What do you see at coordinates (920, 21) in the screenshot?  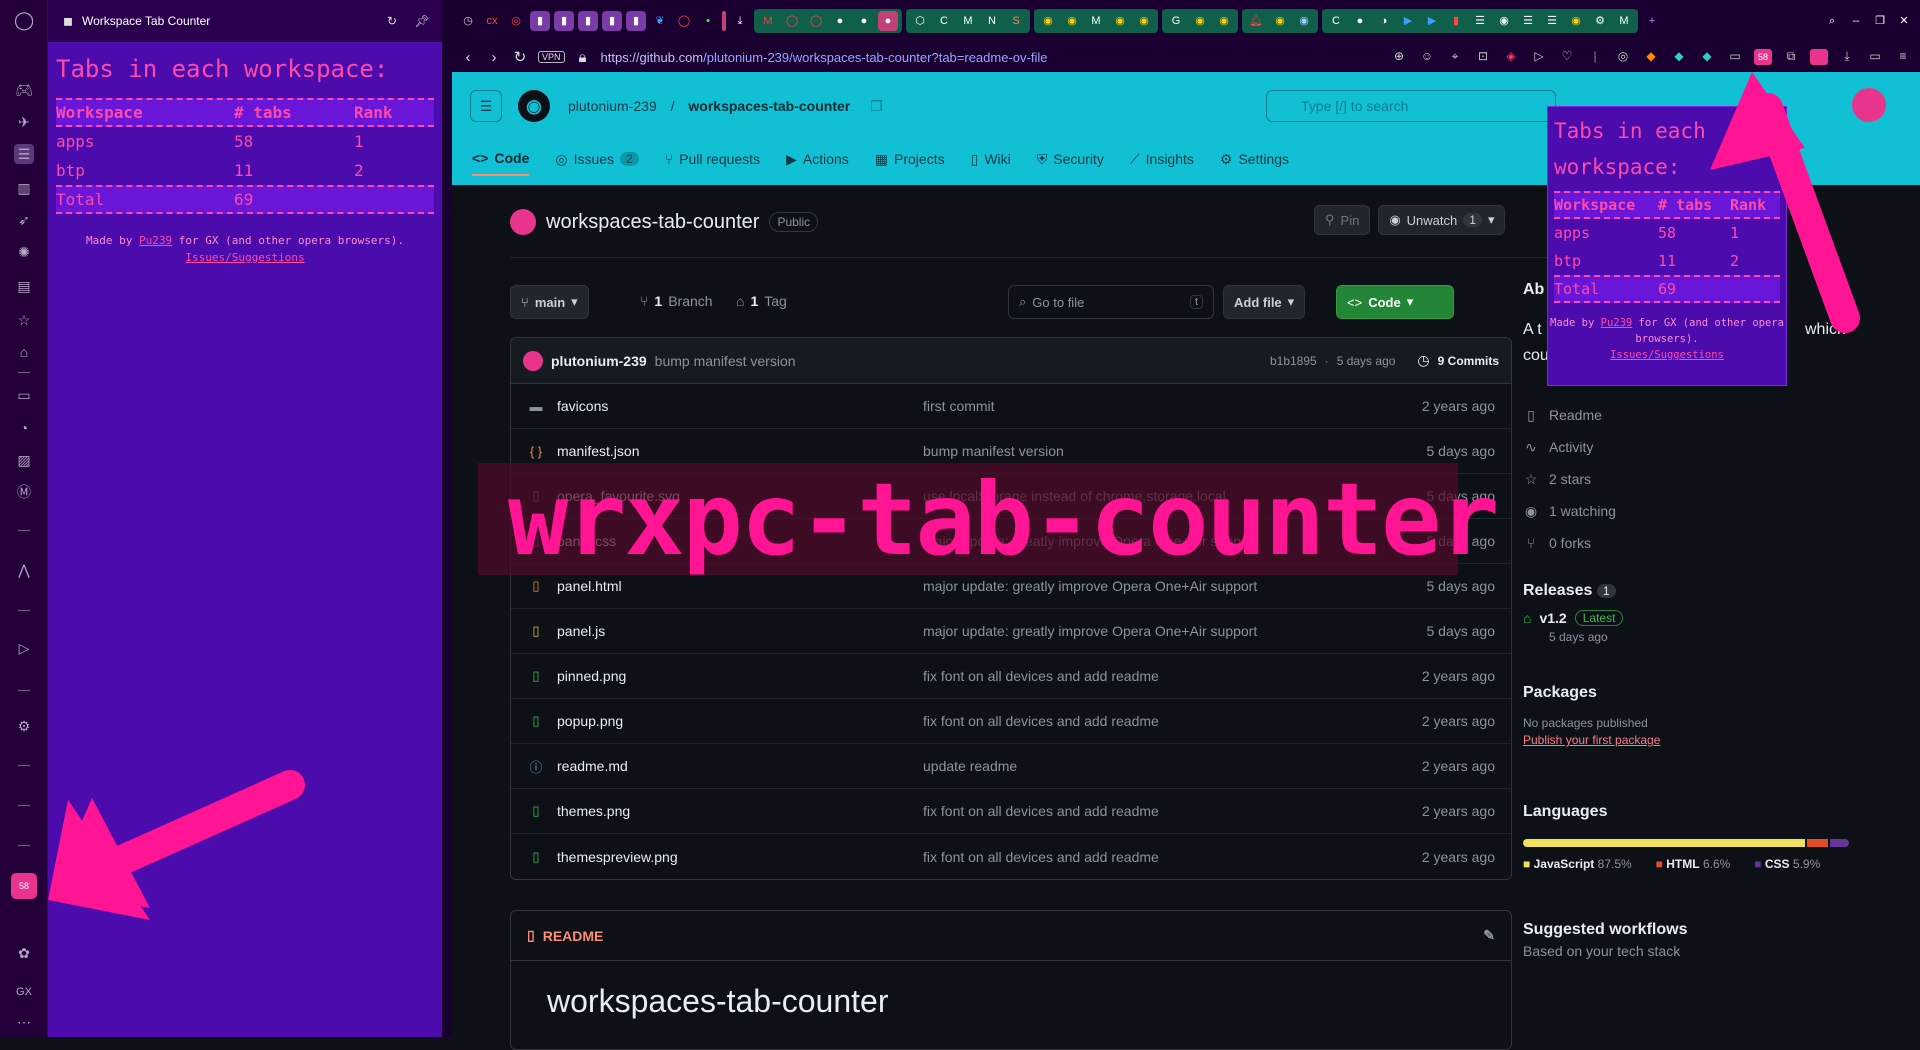 I see `tab-favicon: ⬡` at bounding box center [920, 21].